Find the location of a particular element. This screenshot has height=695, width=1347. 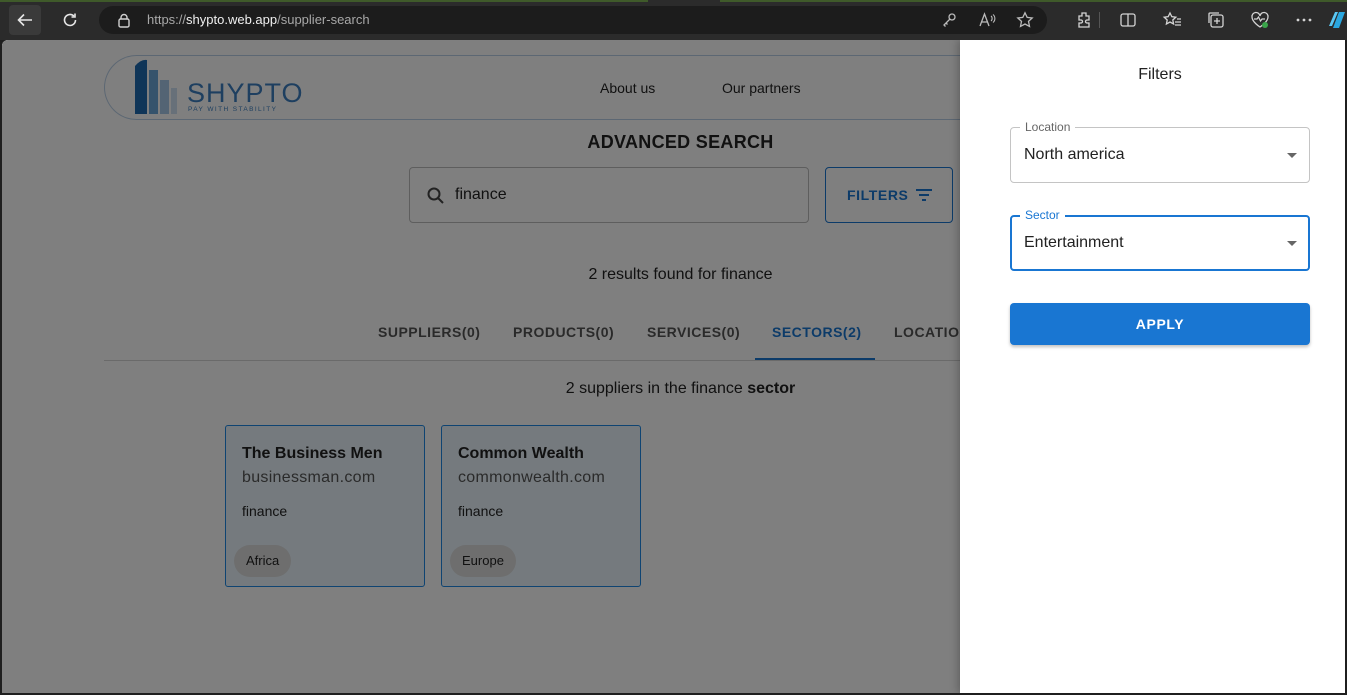

reload-button is located at coordinates (70, 20).